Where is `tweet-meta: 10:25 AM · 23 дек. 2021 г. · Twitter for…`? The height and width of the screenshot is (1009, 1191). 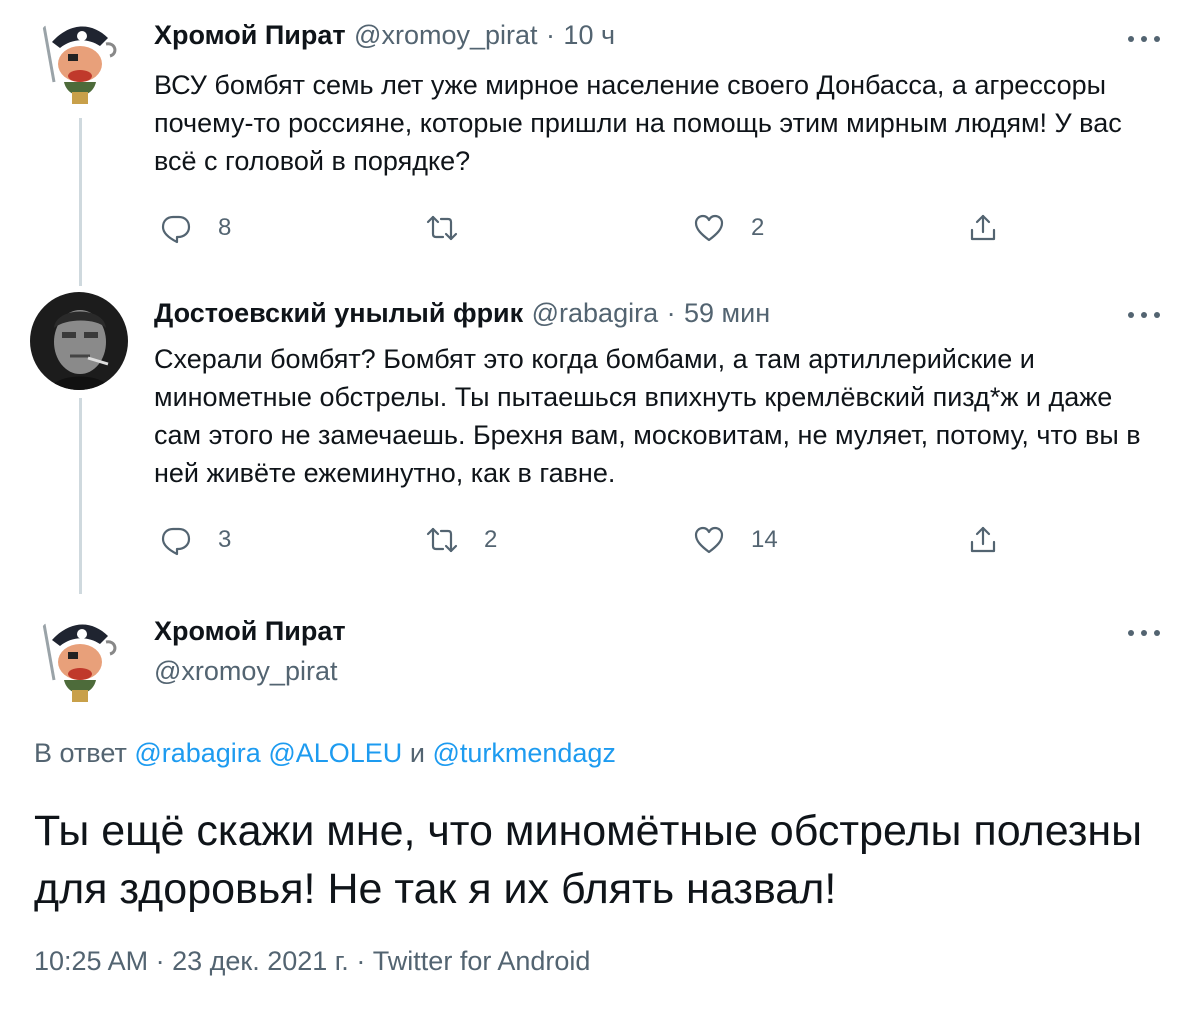
tweet-meta: 10:25 AM · 23 дек. 2021 г. · Twitter for… is located at coordinates (312, 961).